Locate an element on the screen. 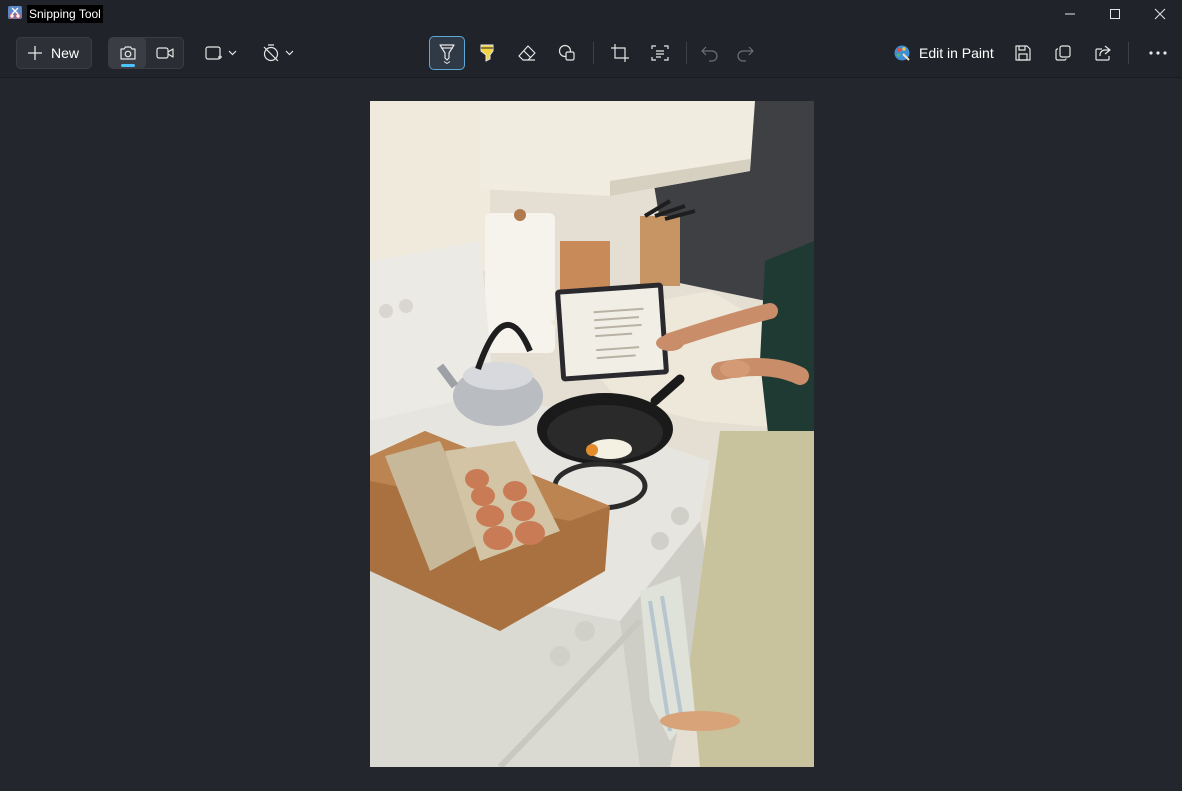 The image size is (1182, 791). shapes-icon is located at coordinates (566, 52).